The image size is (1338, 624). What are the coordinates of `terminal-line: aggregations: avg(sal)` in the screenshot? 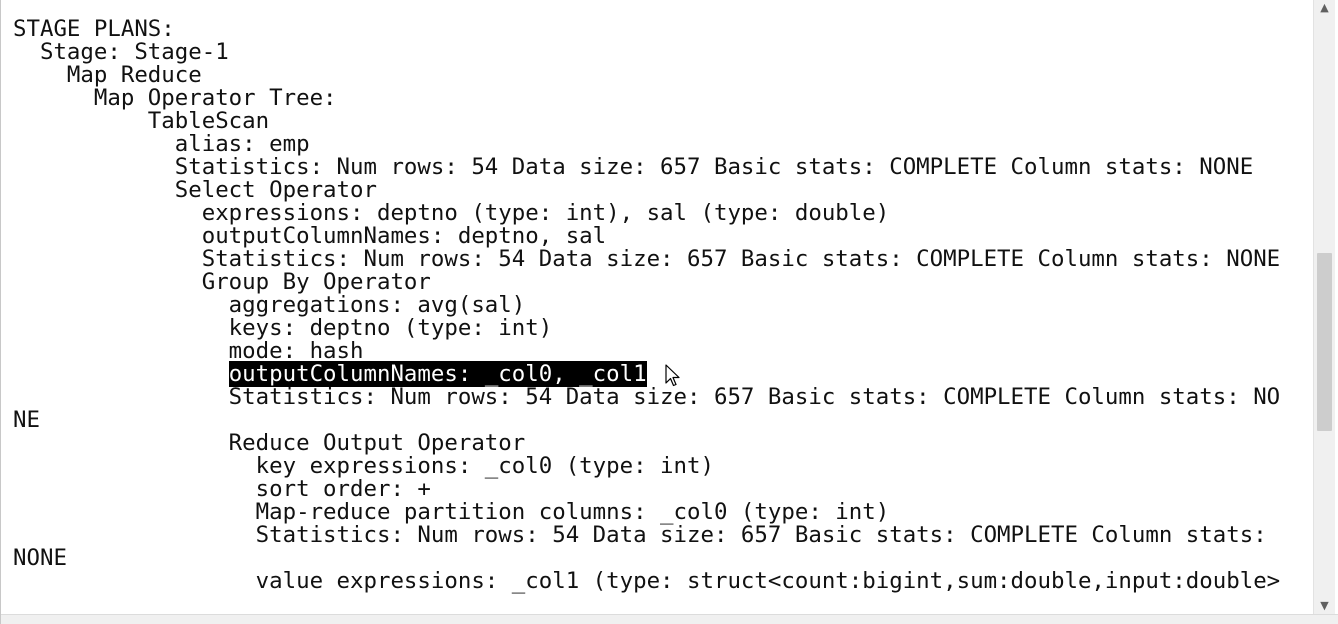 It's located at (269, 305).